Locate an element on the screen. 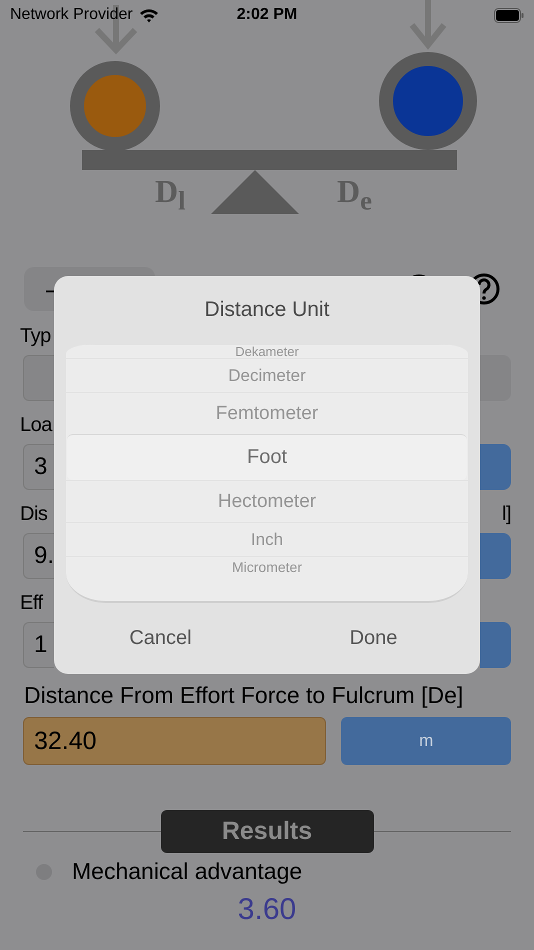 This screenshot has width=534, height=950. field-label: Typ is located at coordinates (35, 336).